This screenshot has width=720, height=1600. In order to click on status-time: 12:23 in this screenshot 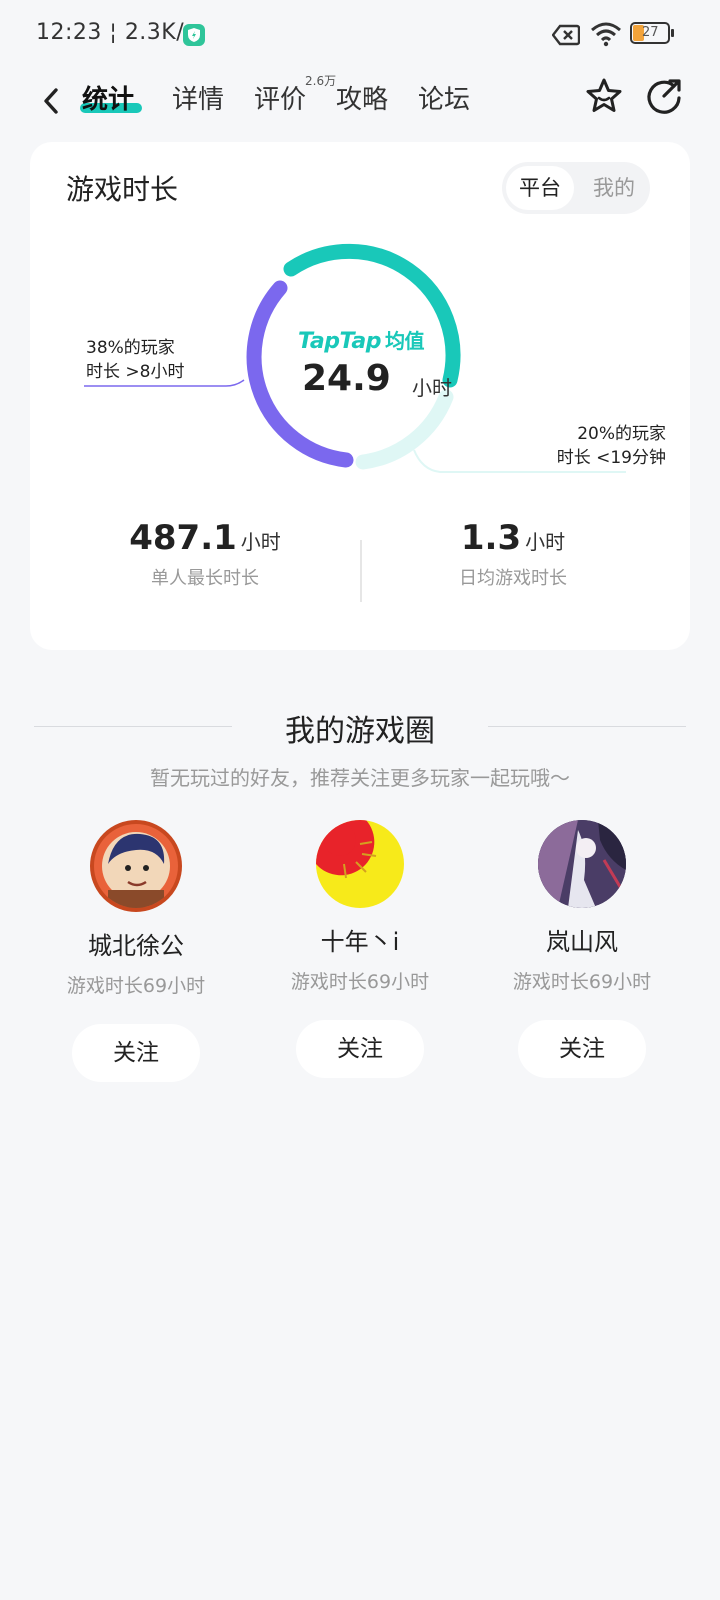, I will do `click(69, 32)`.